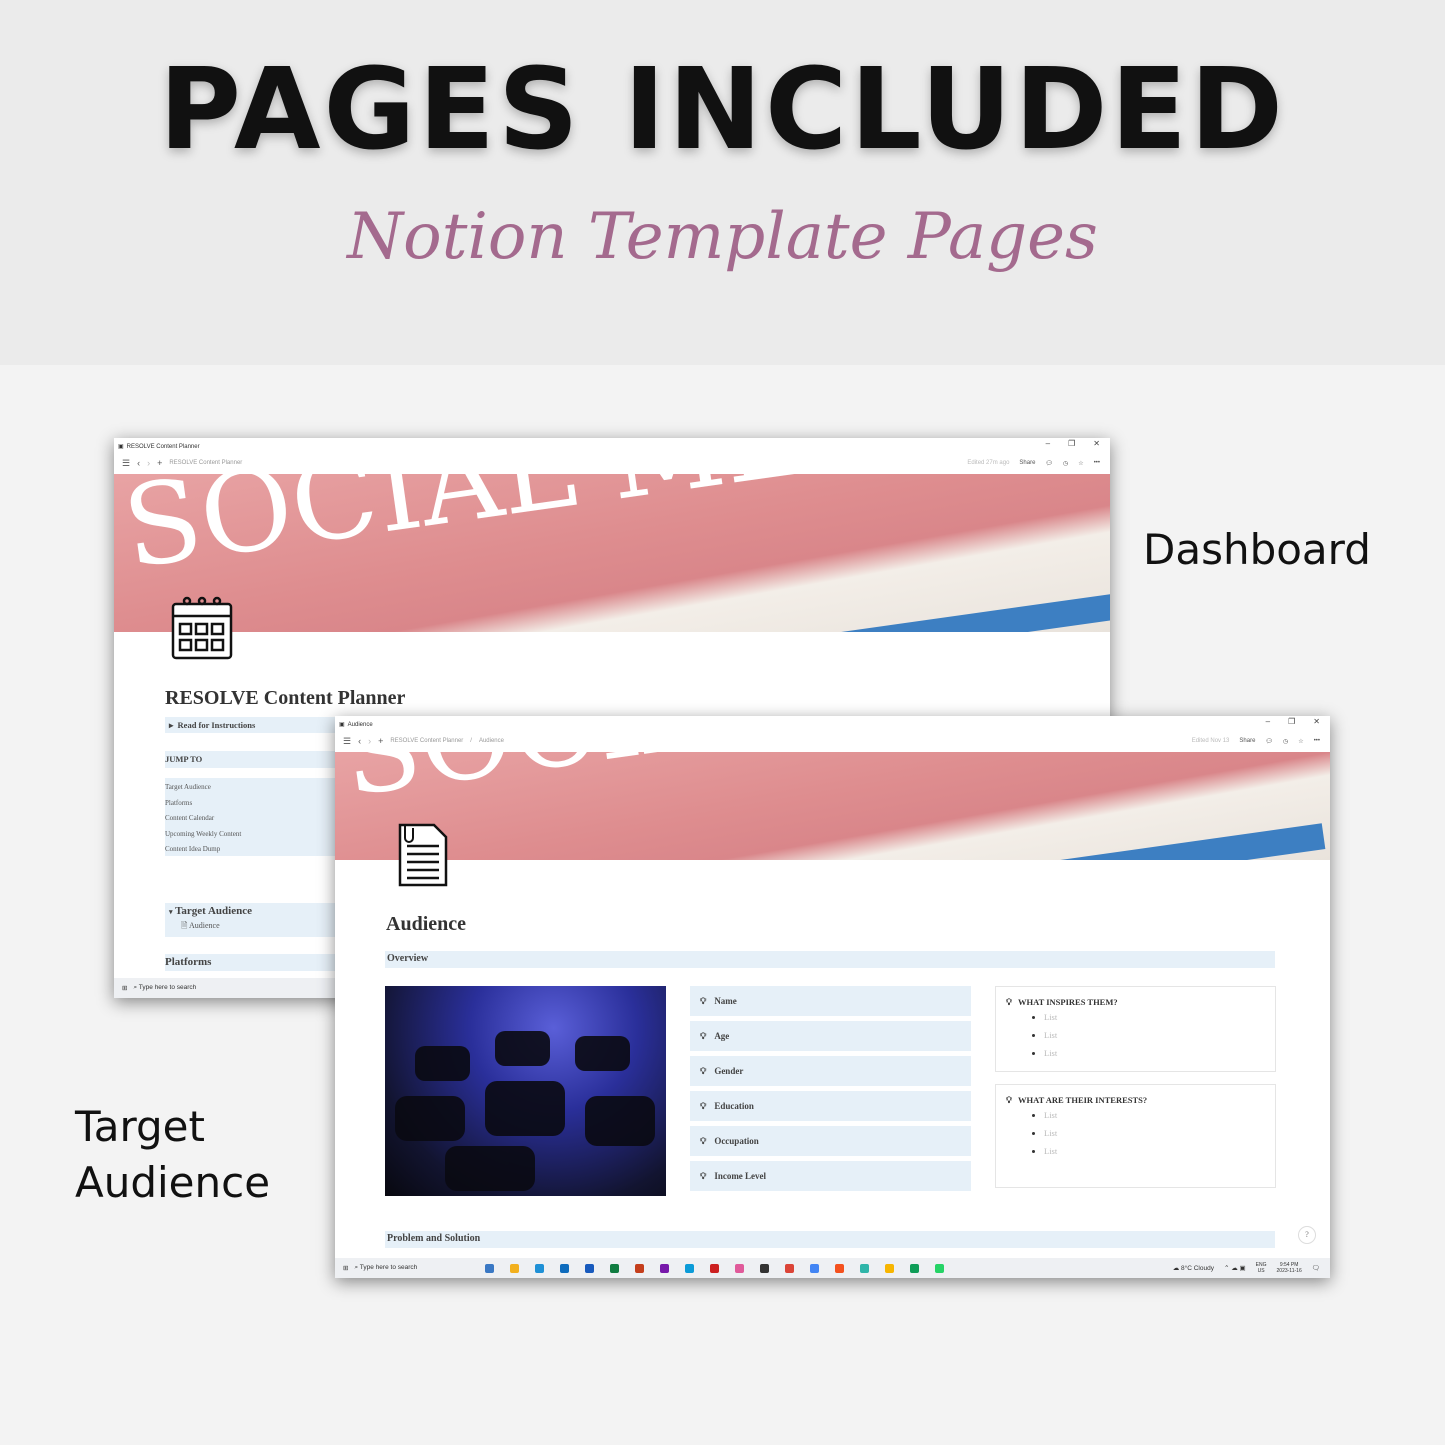 This screenshot has width=1445, height=1445. Describe the element at coordinates (740, 1176) in the screenshot. I see `field-label: Income Level` at that location.